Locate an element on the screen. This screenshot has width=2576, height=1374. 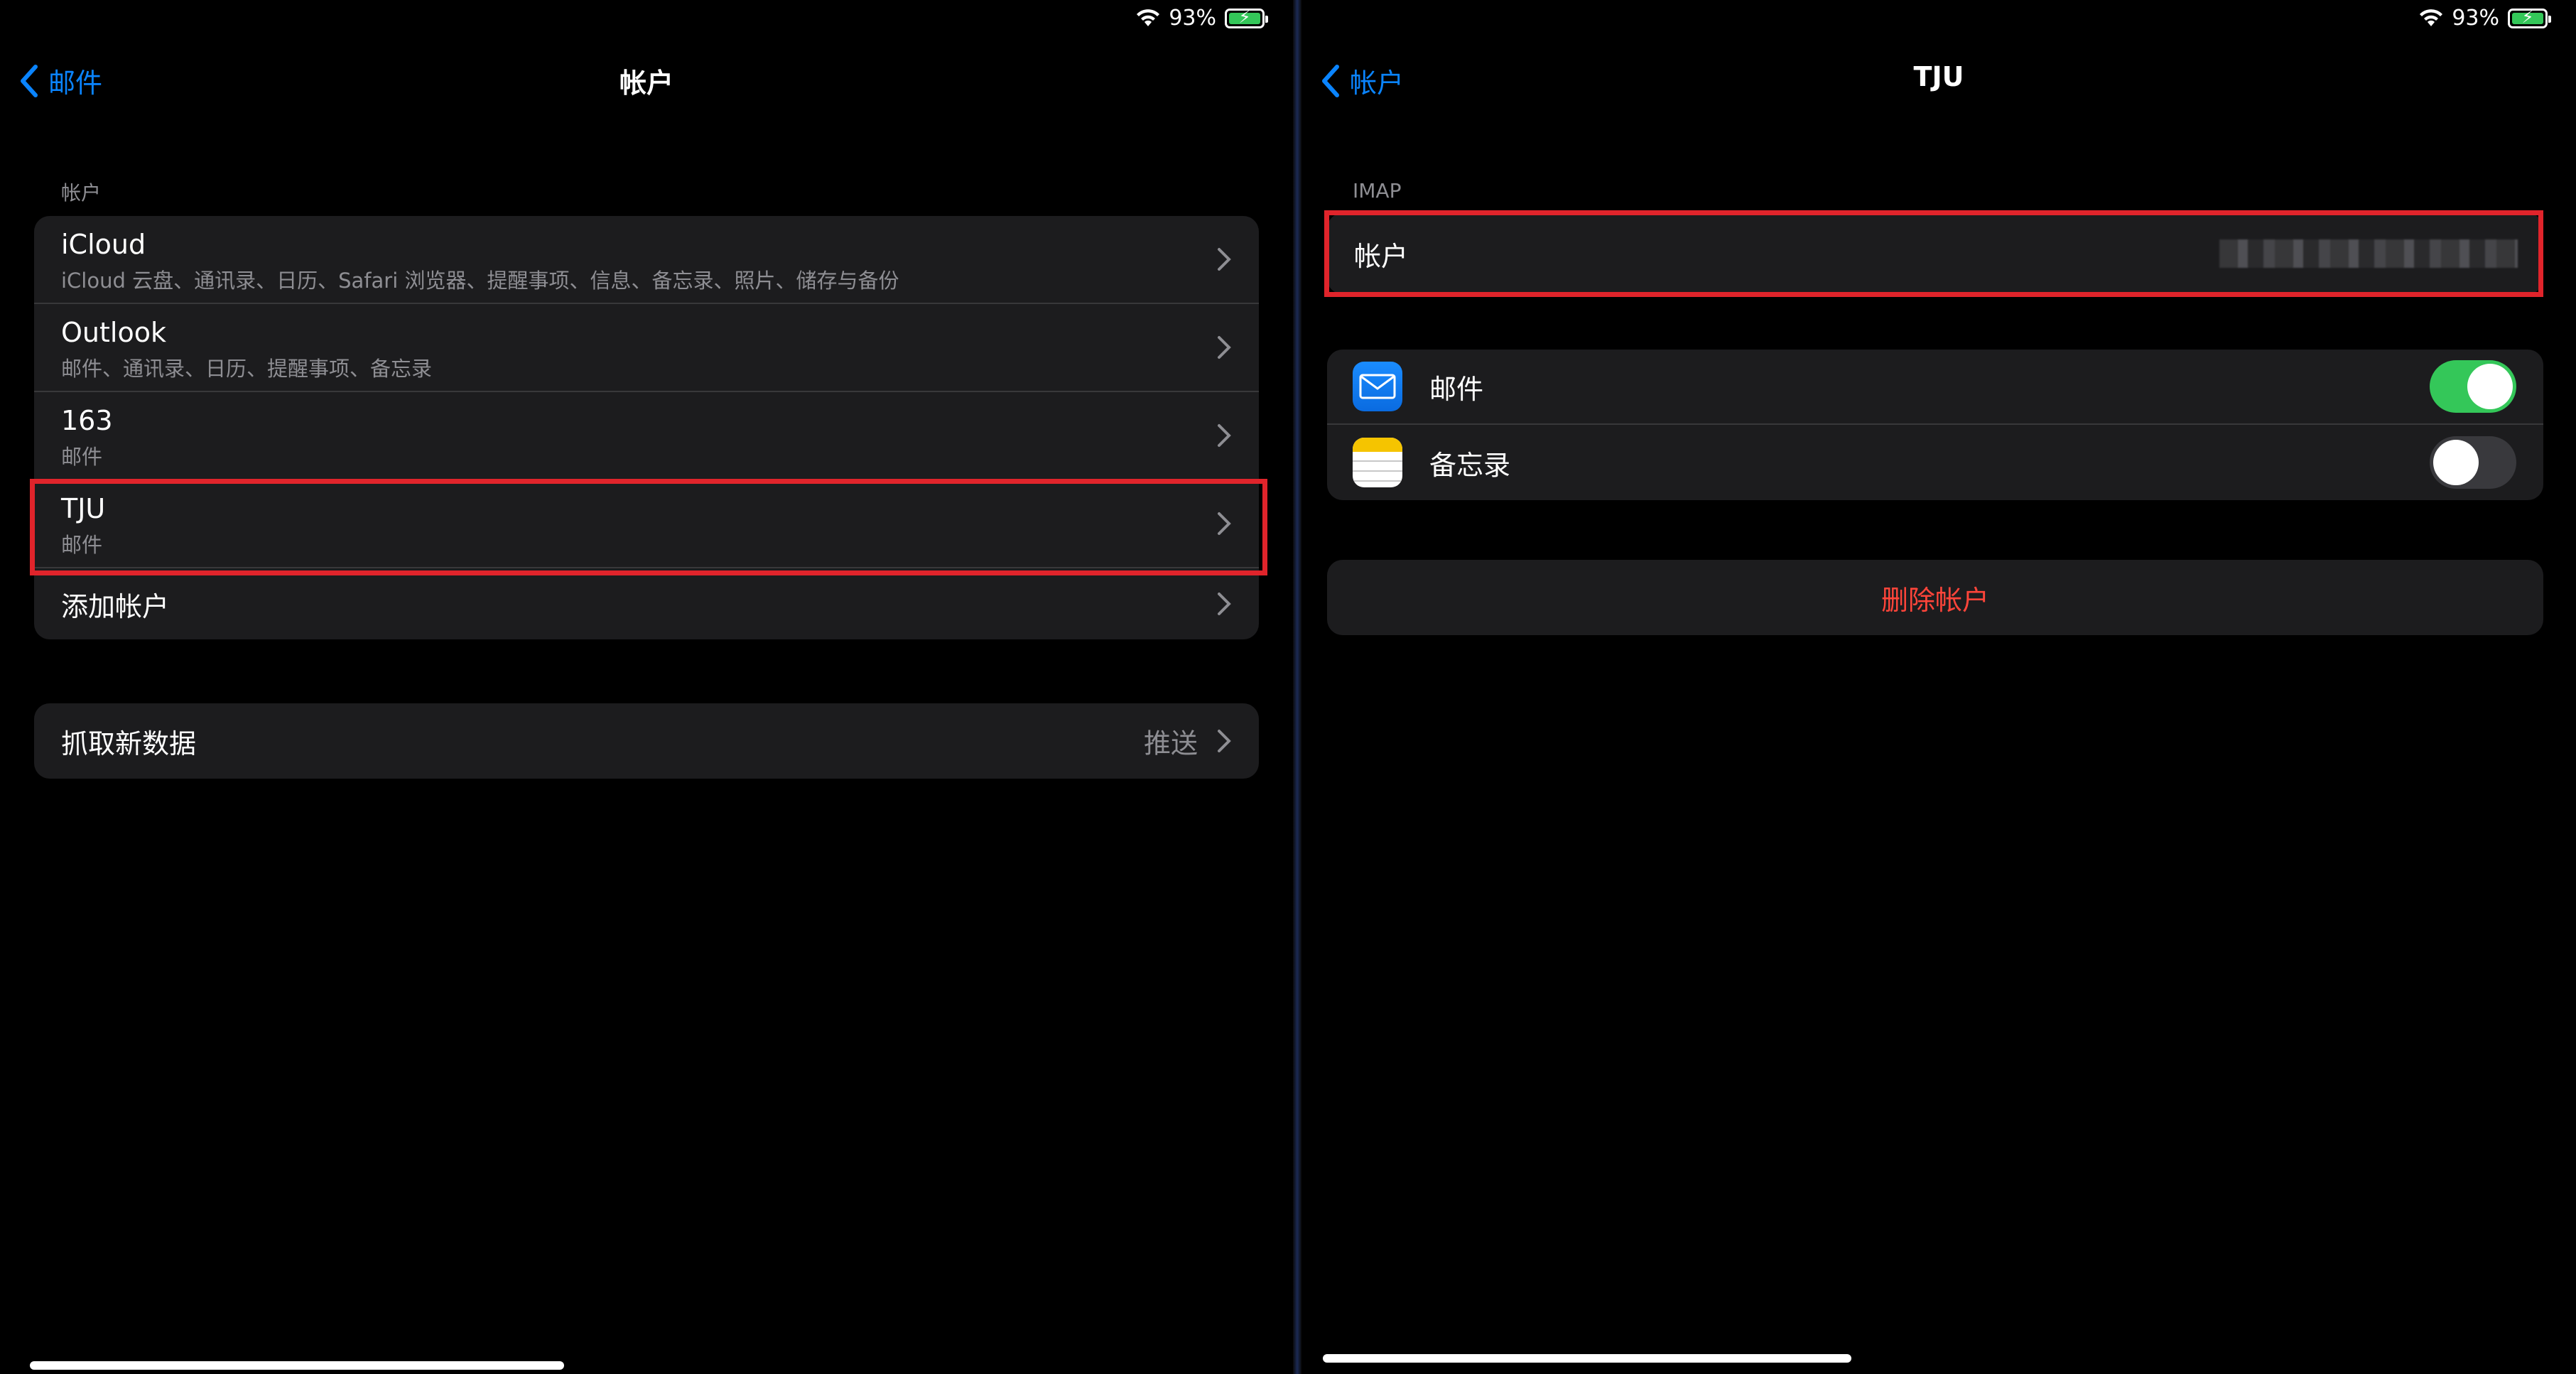
redacted-email-value is located at coordinates (2368, 253).